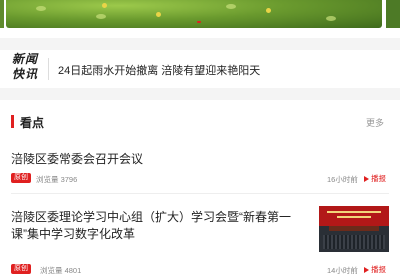 The width and height of the screenshot is (400, 280). I want to click on publish-time: 14小时前, so click(342, 270).